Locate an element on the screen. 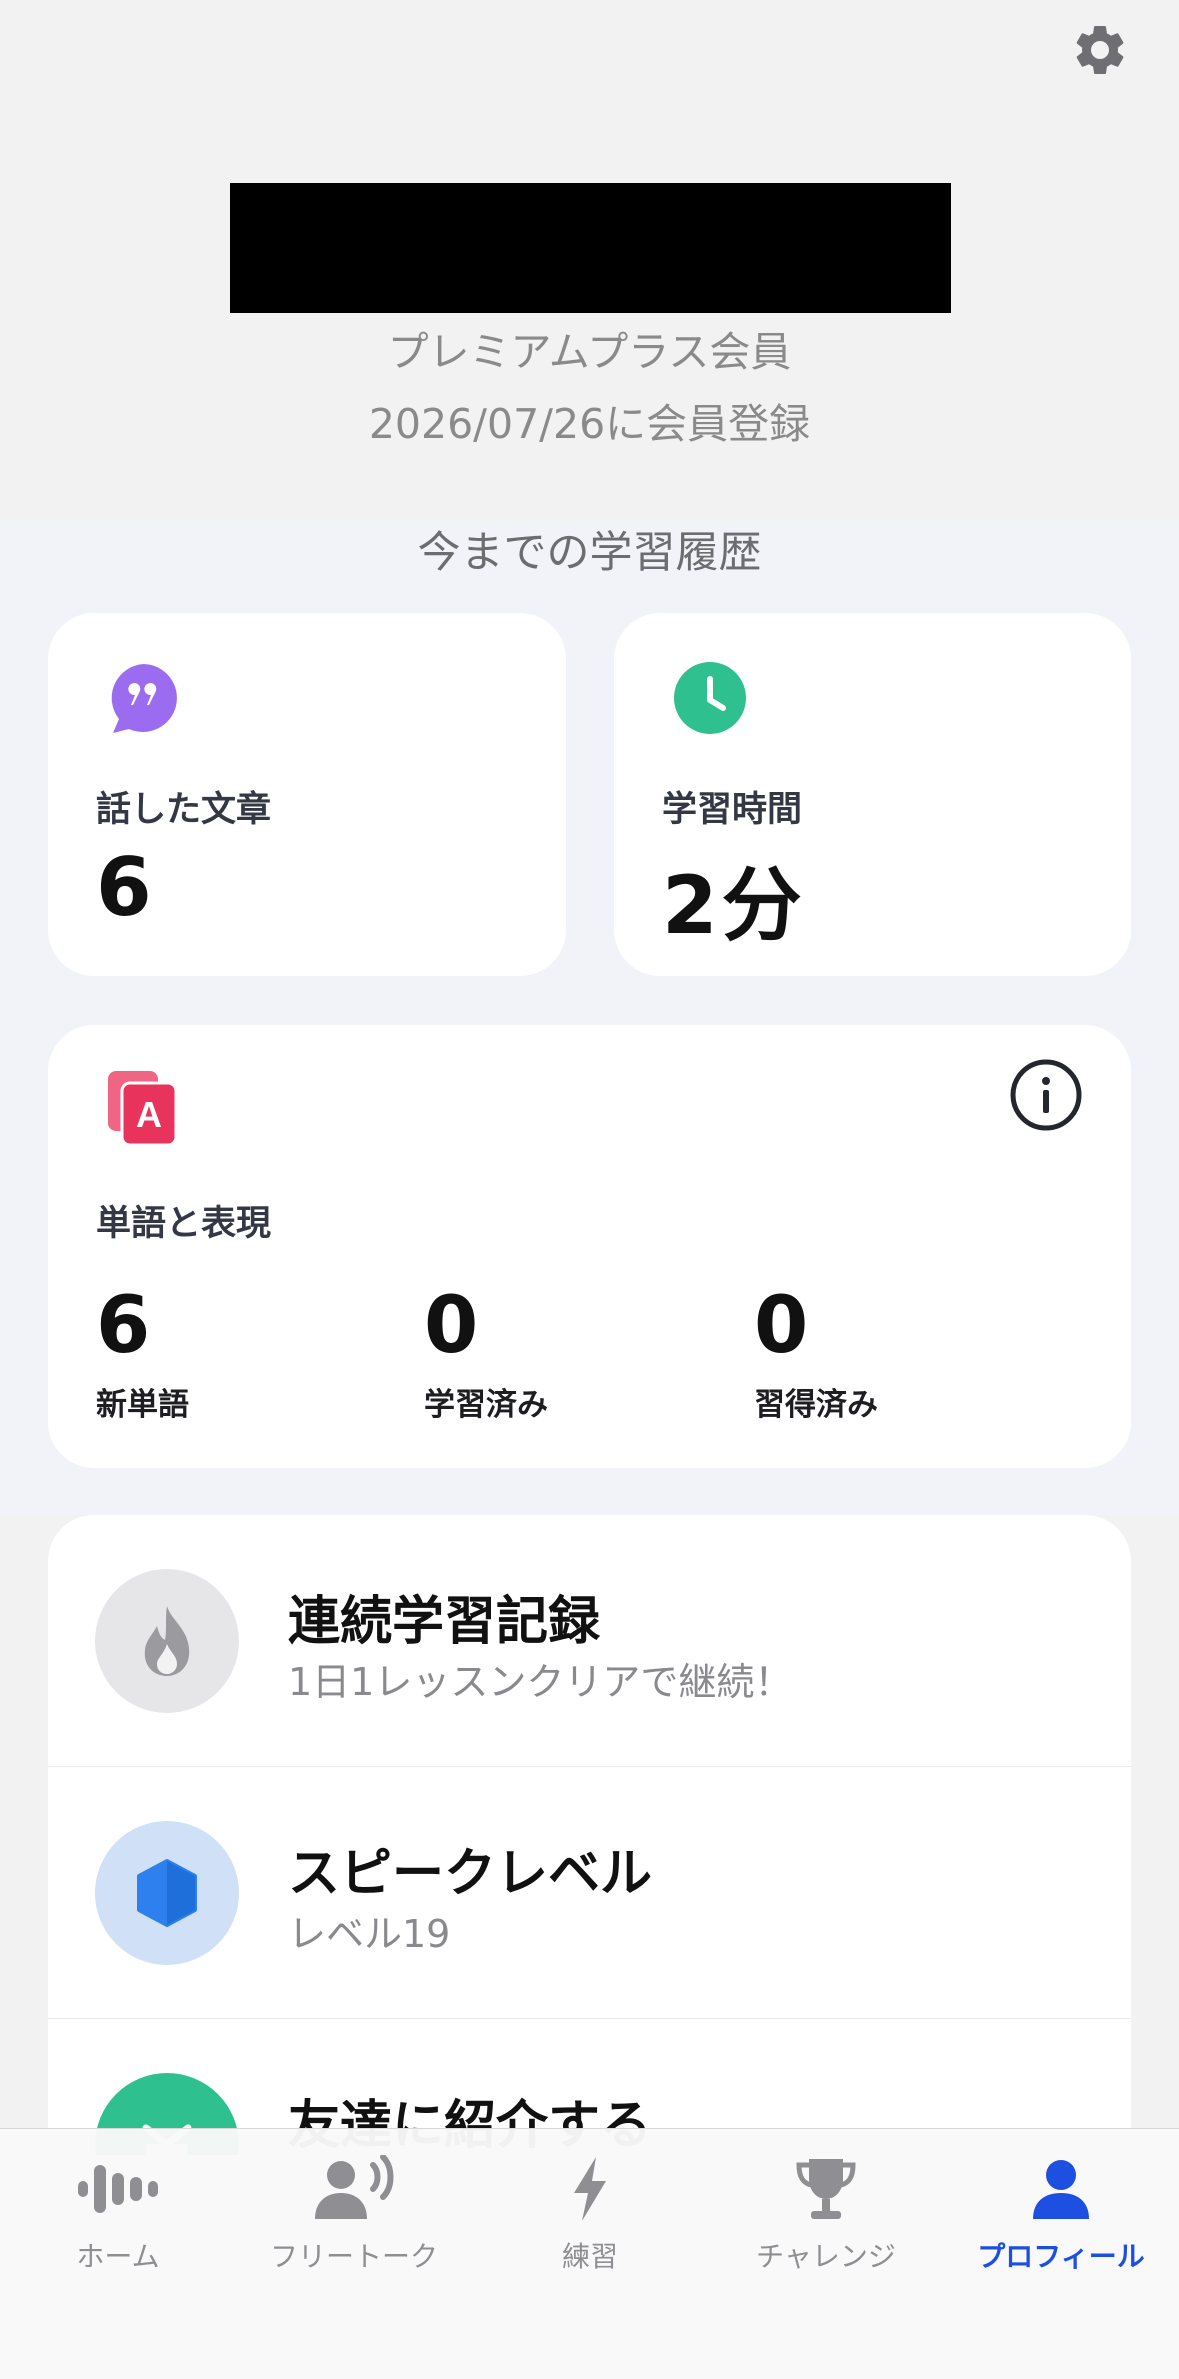  join-date: 2026/07/26に会員登録 is located at coordinates (589, 424).